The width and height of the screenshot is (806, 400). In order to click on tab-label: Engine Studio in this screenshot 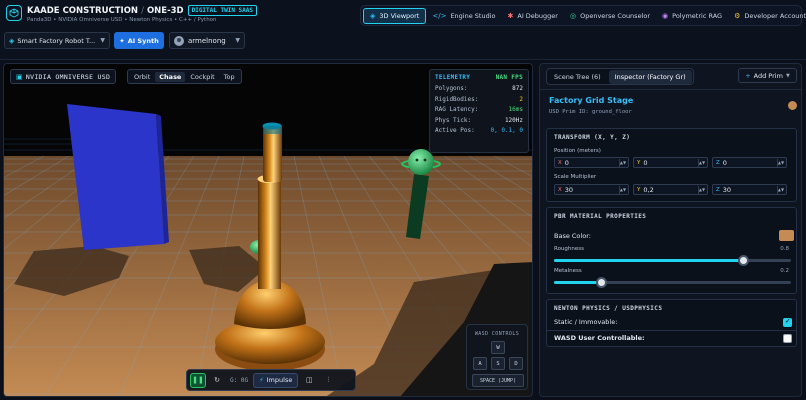, I will do `click(473, 15)`.